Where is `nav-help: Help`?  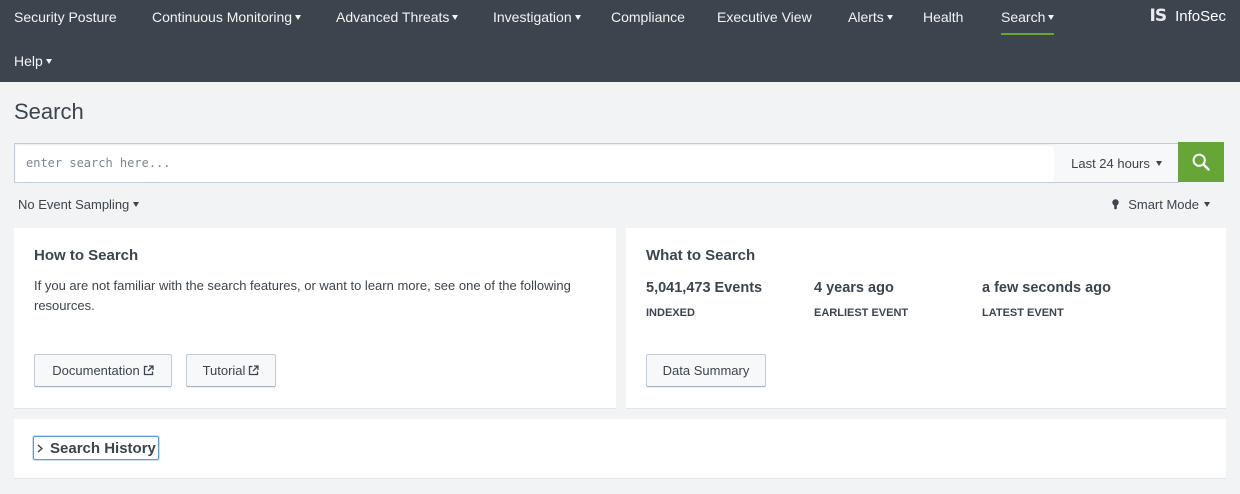 nav-help: Help is located at coordinates (33, 61).